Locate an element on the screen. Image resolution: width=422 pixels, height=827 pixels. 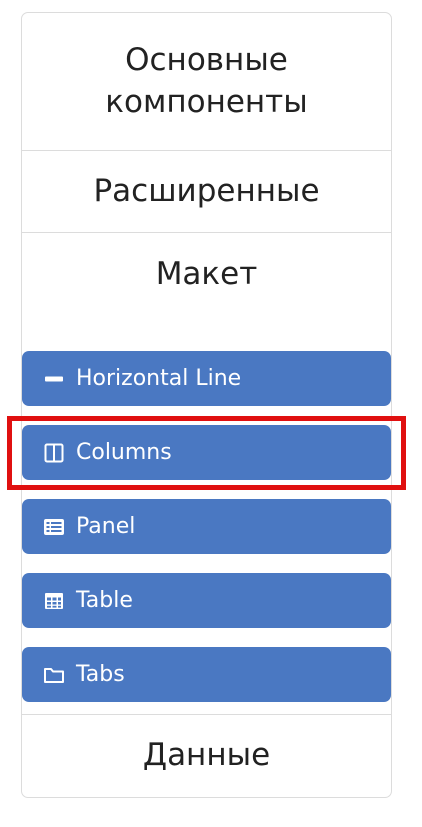
component-label: Columns is located at coordinates (124, 452).